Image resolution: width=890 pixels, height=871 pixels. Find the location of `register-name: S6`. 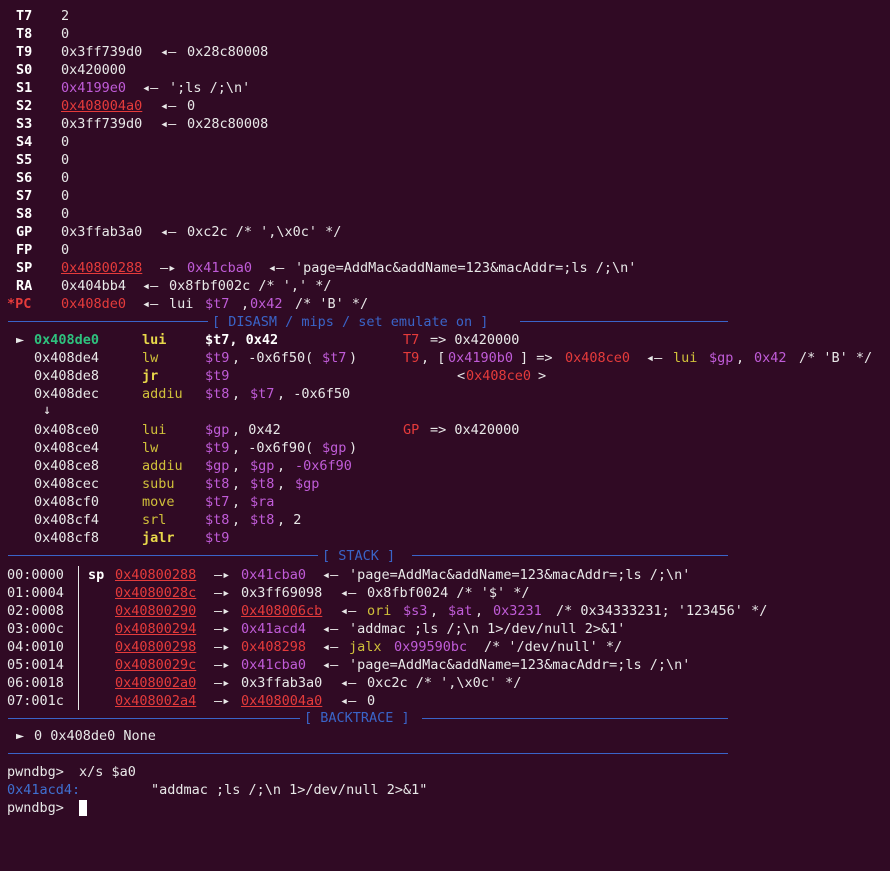

register-name: S6 is located at coordinates (24, 178).